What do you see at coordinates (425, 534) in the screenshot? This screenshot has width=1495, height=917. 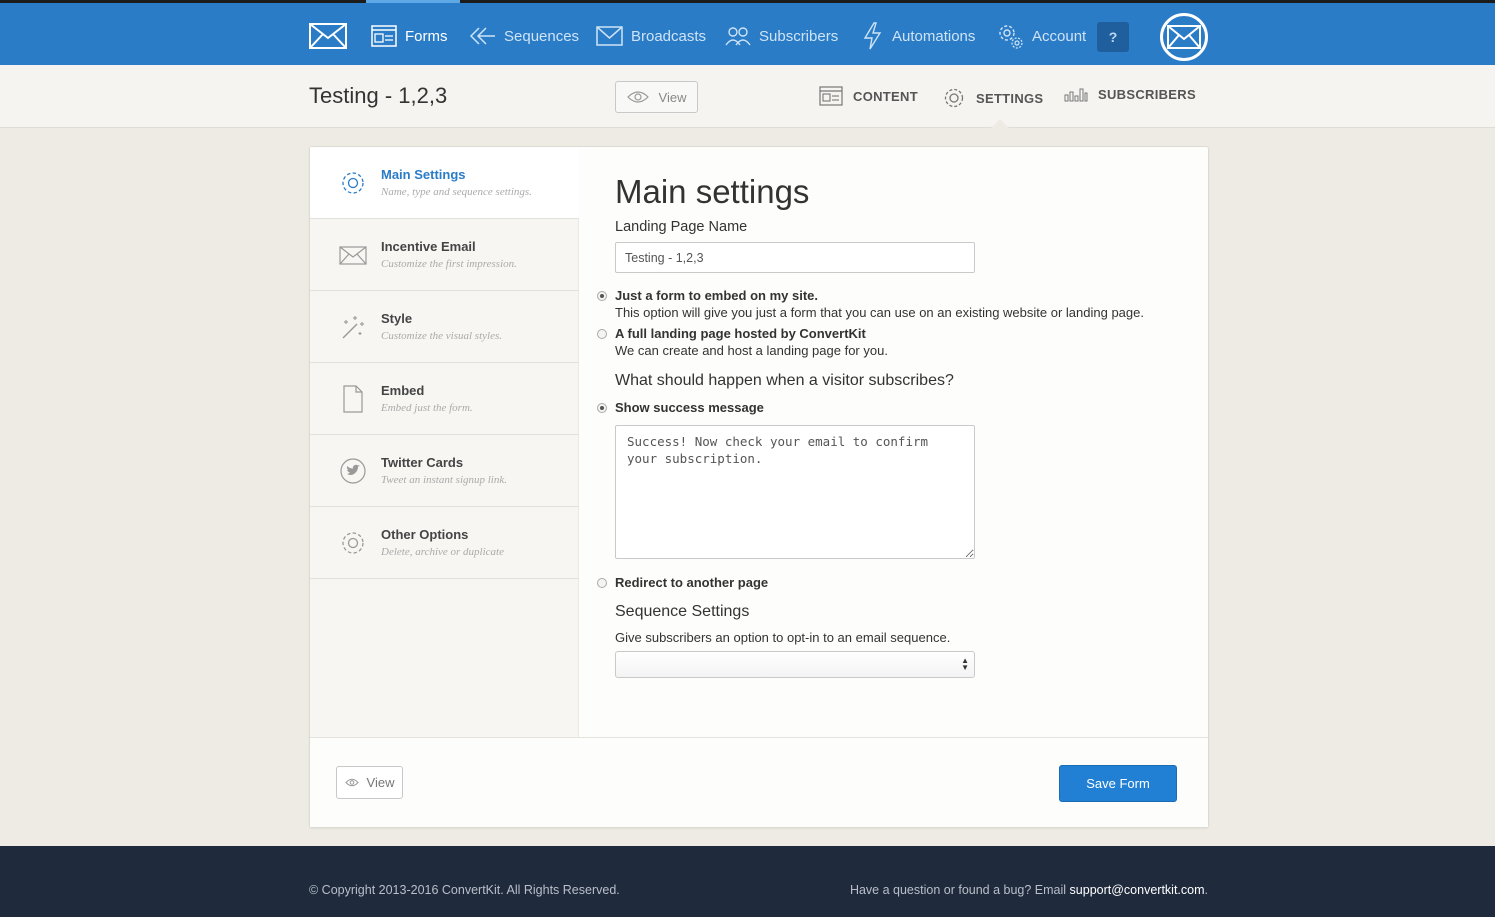 I see `sidebar-item-title: Other Options` at bounding box center [425, 534].